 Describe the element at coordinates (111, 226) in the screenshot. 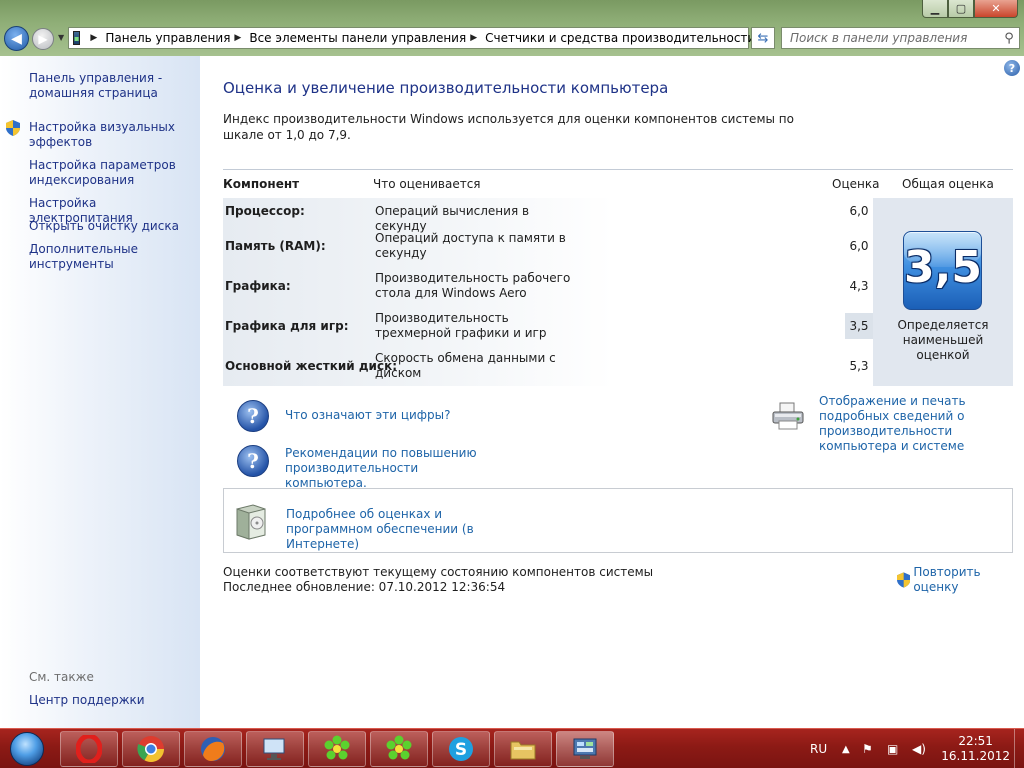

I see `sidebar-item-disk-cleanup: Открыть очистку диска` at that location.